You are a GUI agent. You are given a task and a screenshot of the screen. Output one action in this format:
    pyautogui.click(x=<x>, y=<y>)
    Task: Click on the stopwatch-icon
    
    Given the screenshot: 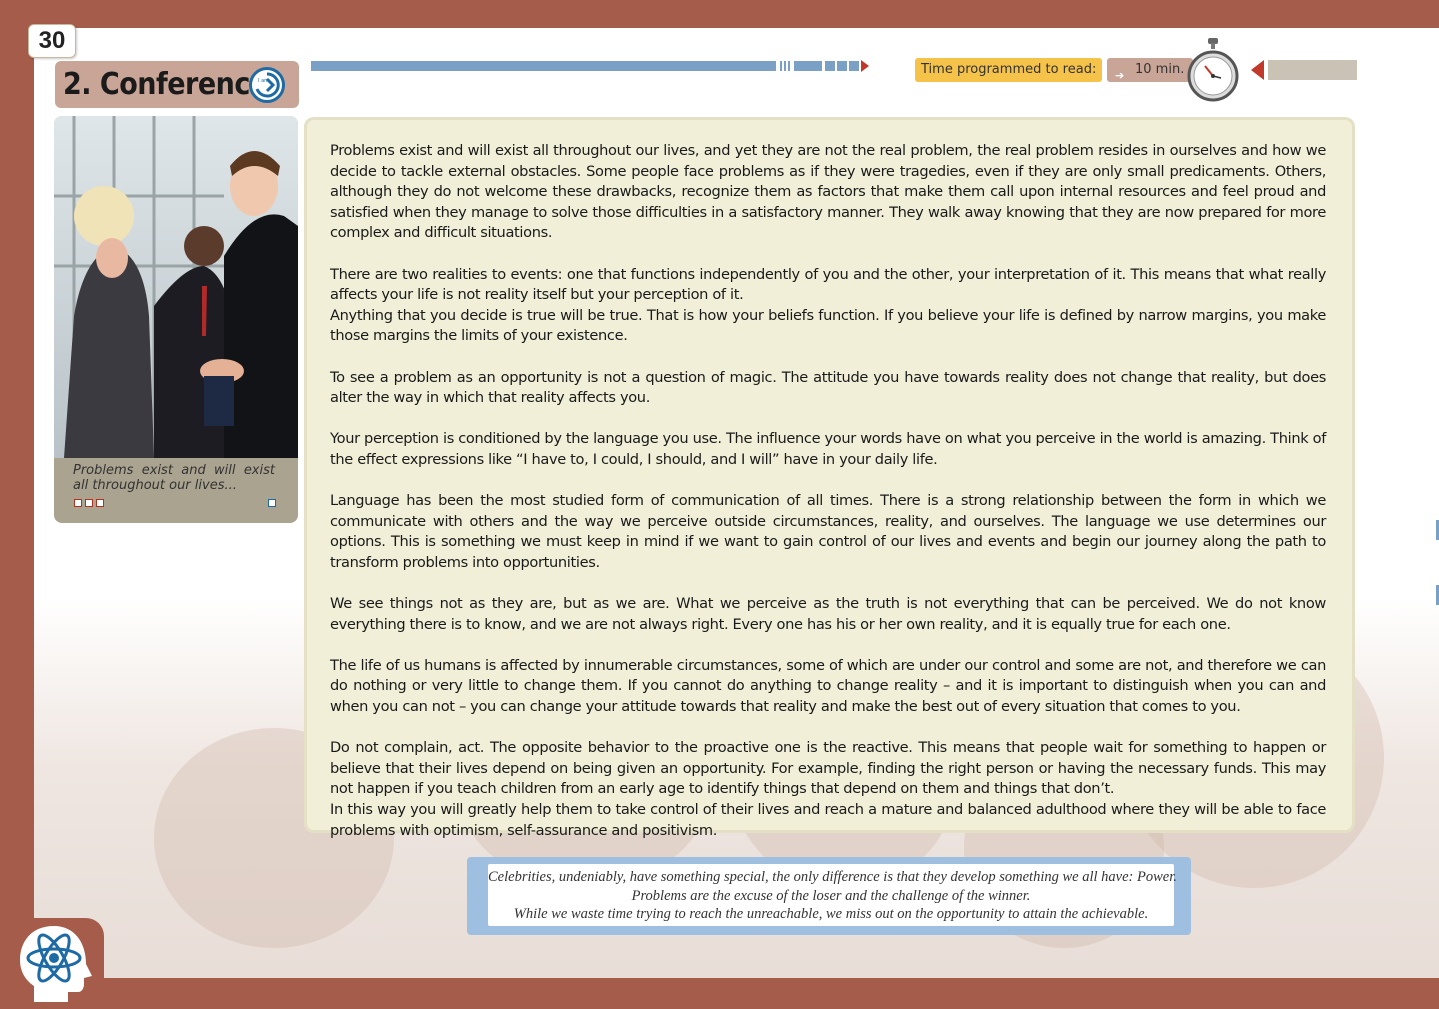 What is the action you would take?
    pyautogui.click(x=1213, y=70)
    